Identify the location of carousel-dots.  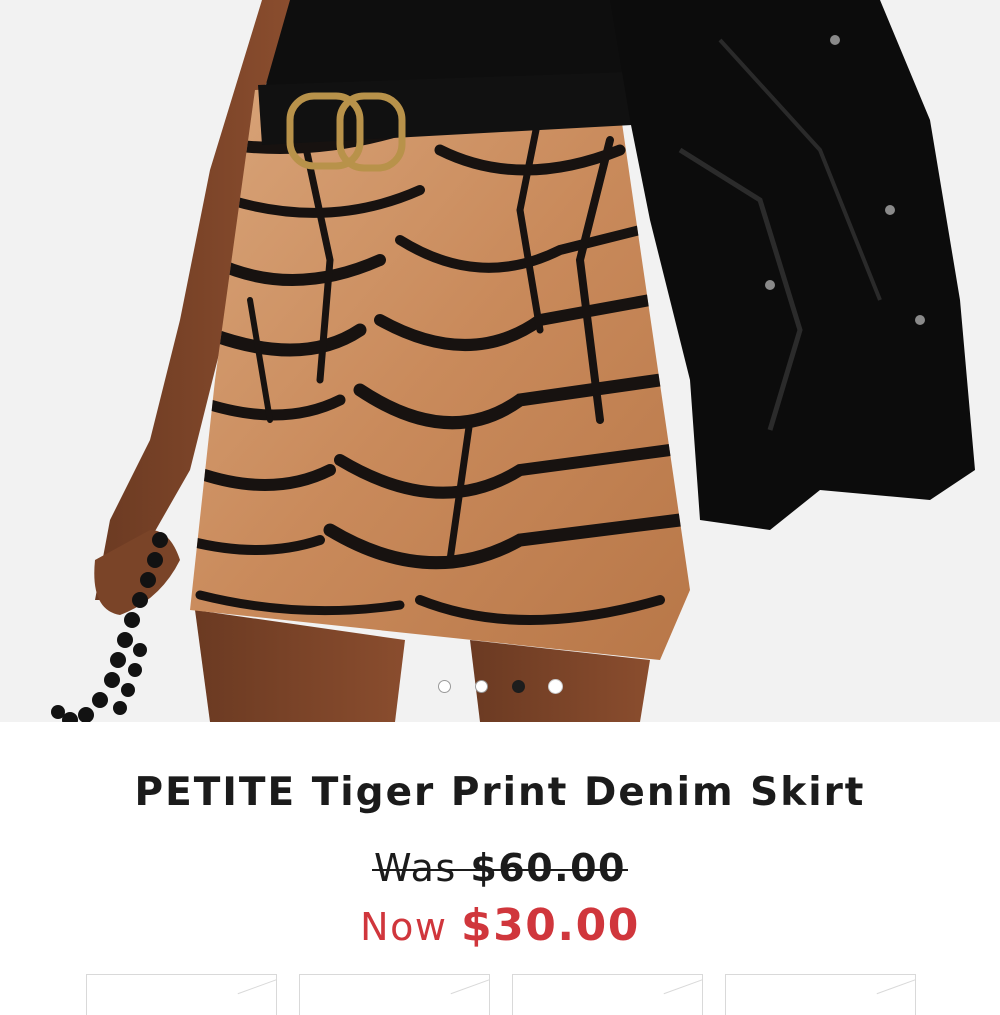
(500, 690).